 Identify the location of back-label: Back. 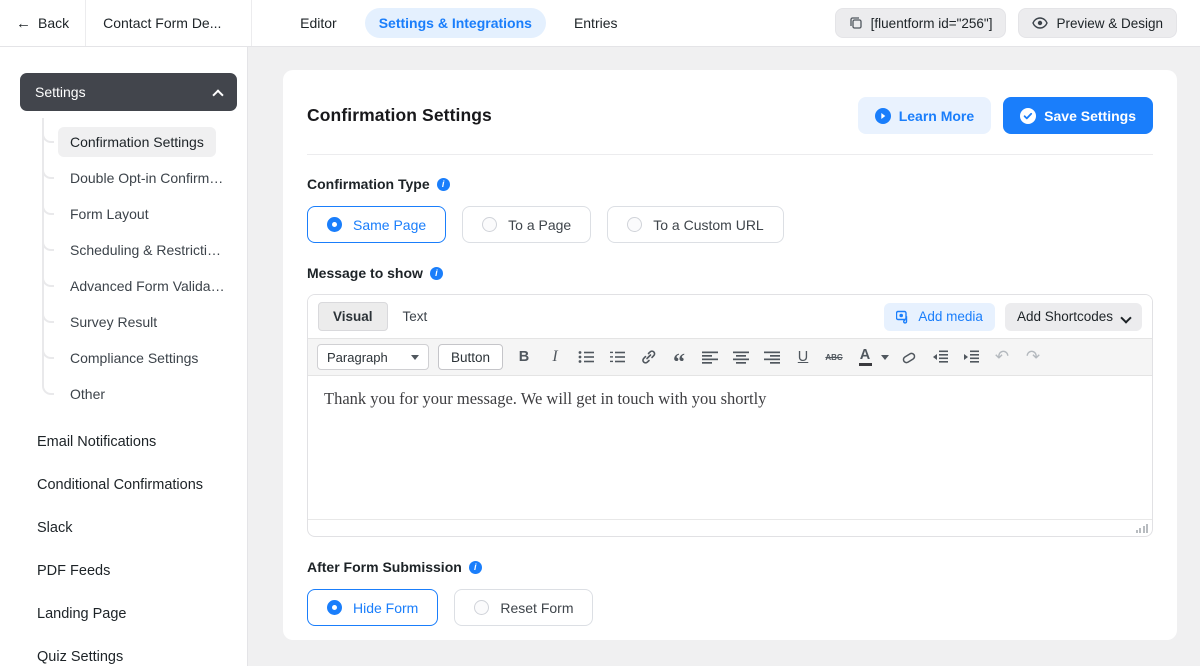
(54, 23).